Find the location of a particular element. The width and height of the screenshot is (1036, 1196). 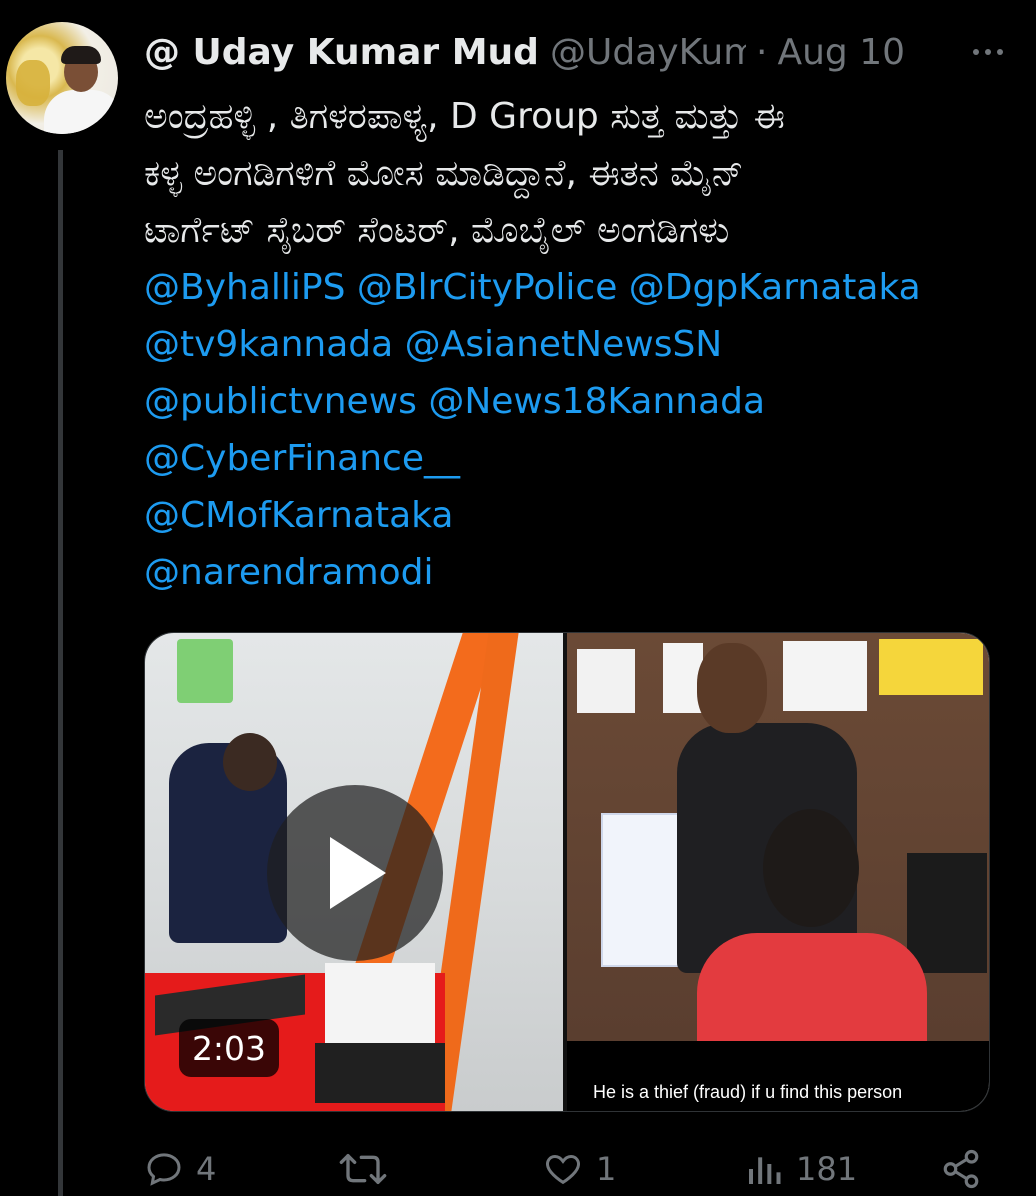

tweet-date: Aug 10 is located at coordinates (841, 52).